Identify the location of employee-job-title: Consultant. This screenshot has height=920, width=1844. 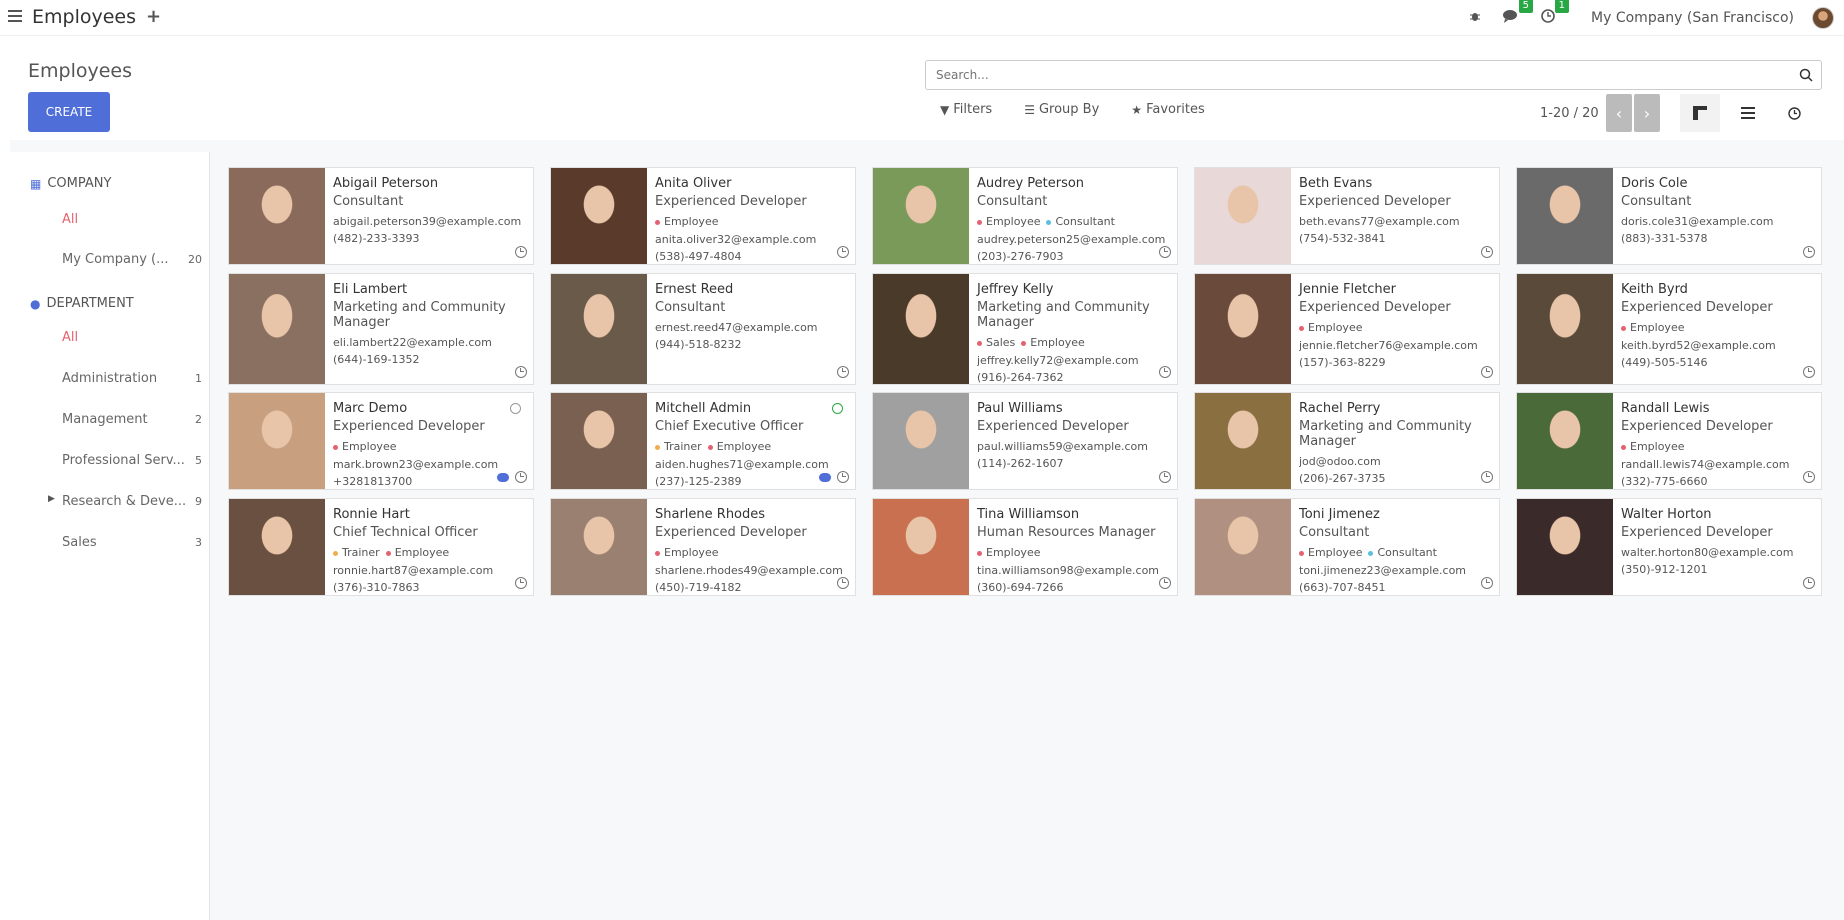
(1334, 532).